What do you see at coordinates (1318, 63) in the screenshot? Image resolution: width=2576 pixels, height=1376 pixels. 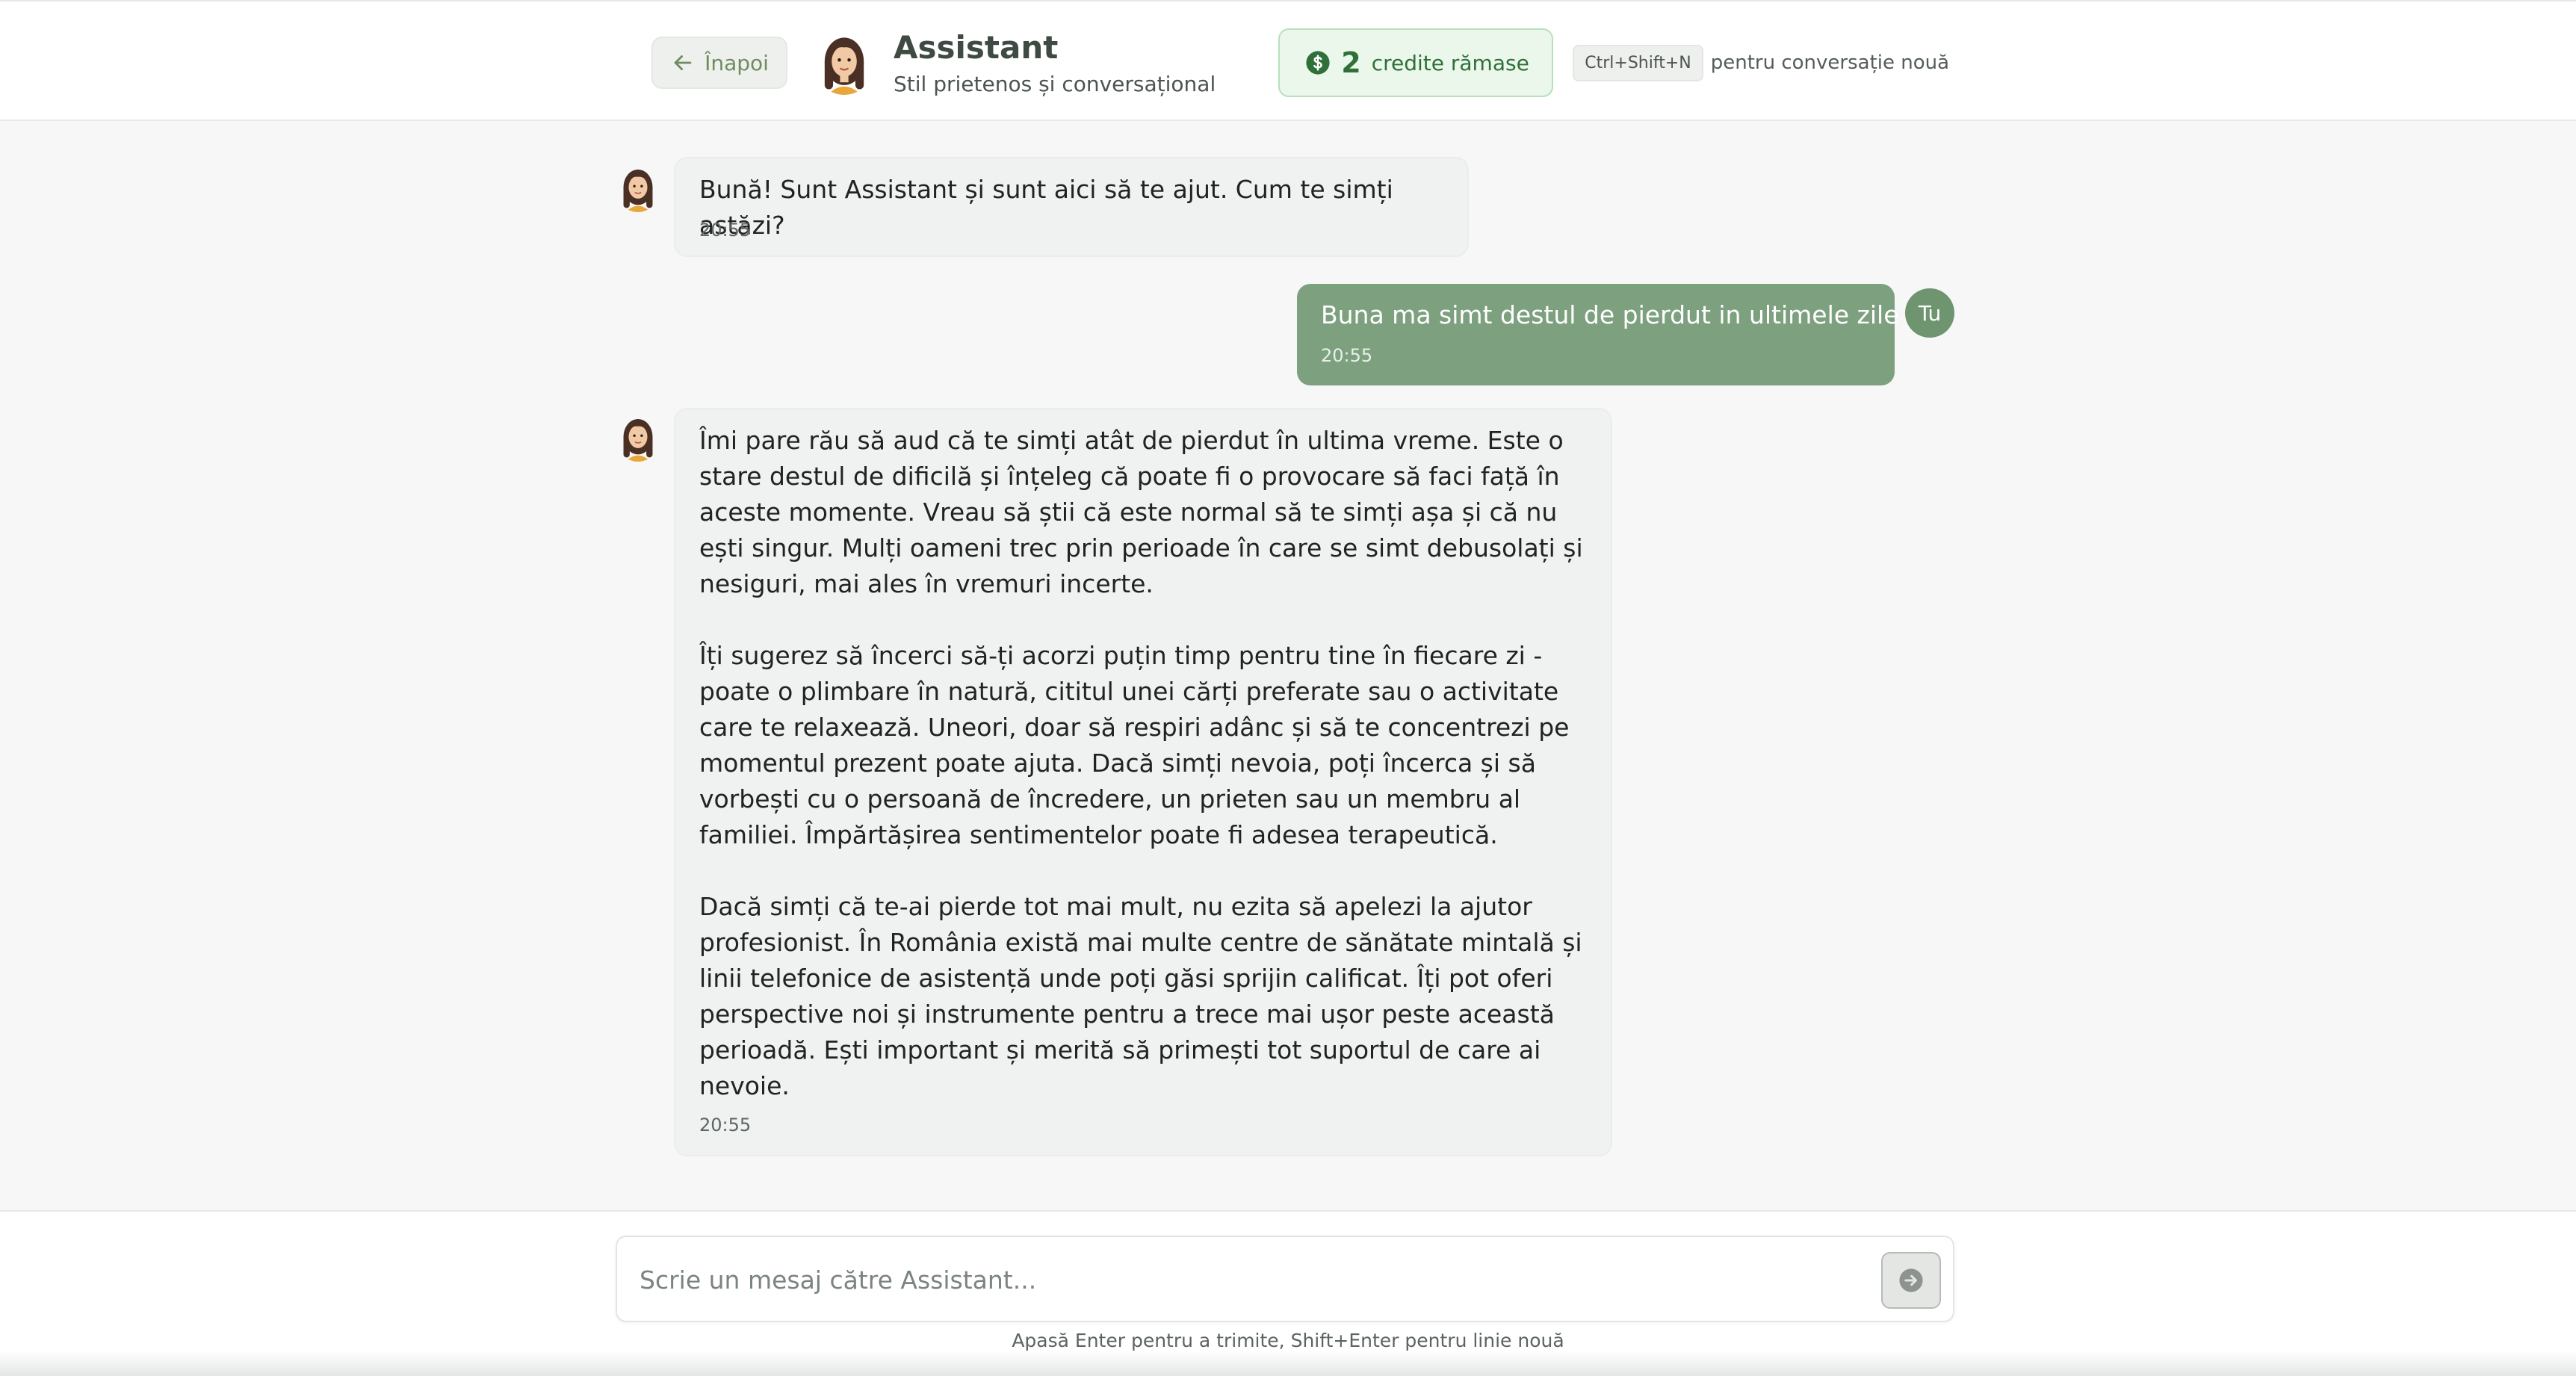 I see `dollar-coin-icon` at bounding box center [1318, 63].